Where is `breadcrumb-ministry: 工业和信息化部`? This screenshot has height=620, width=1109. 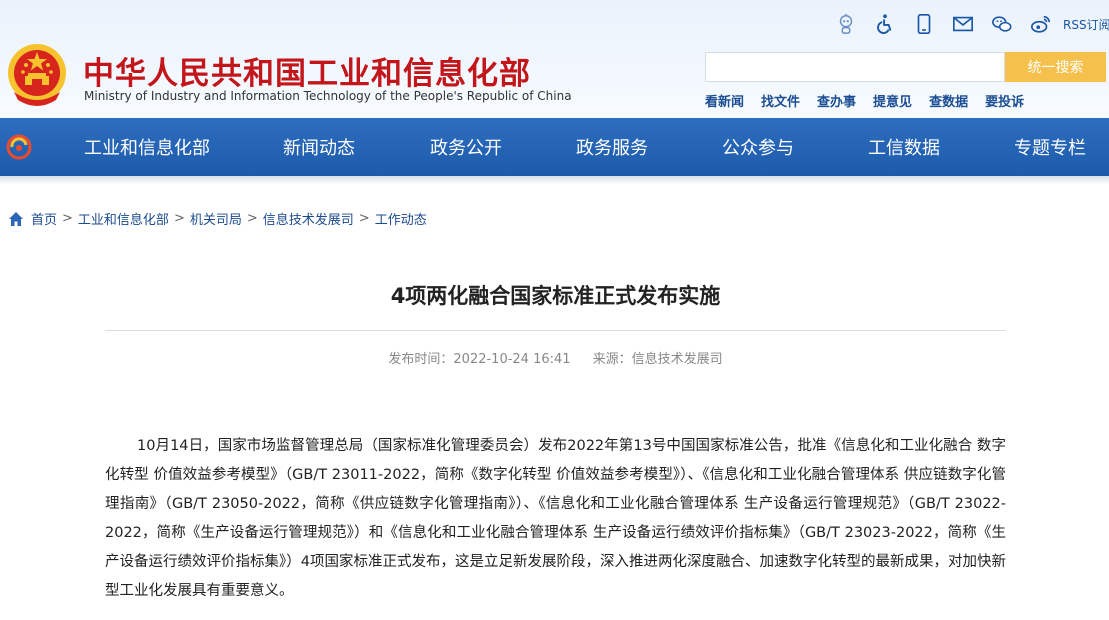 breadcrumb-ministry: 工业和信息化部 is located at coordinates (123, 218).